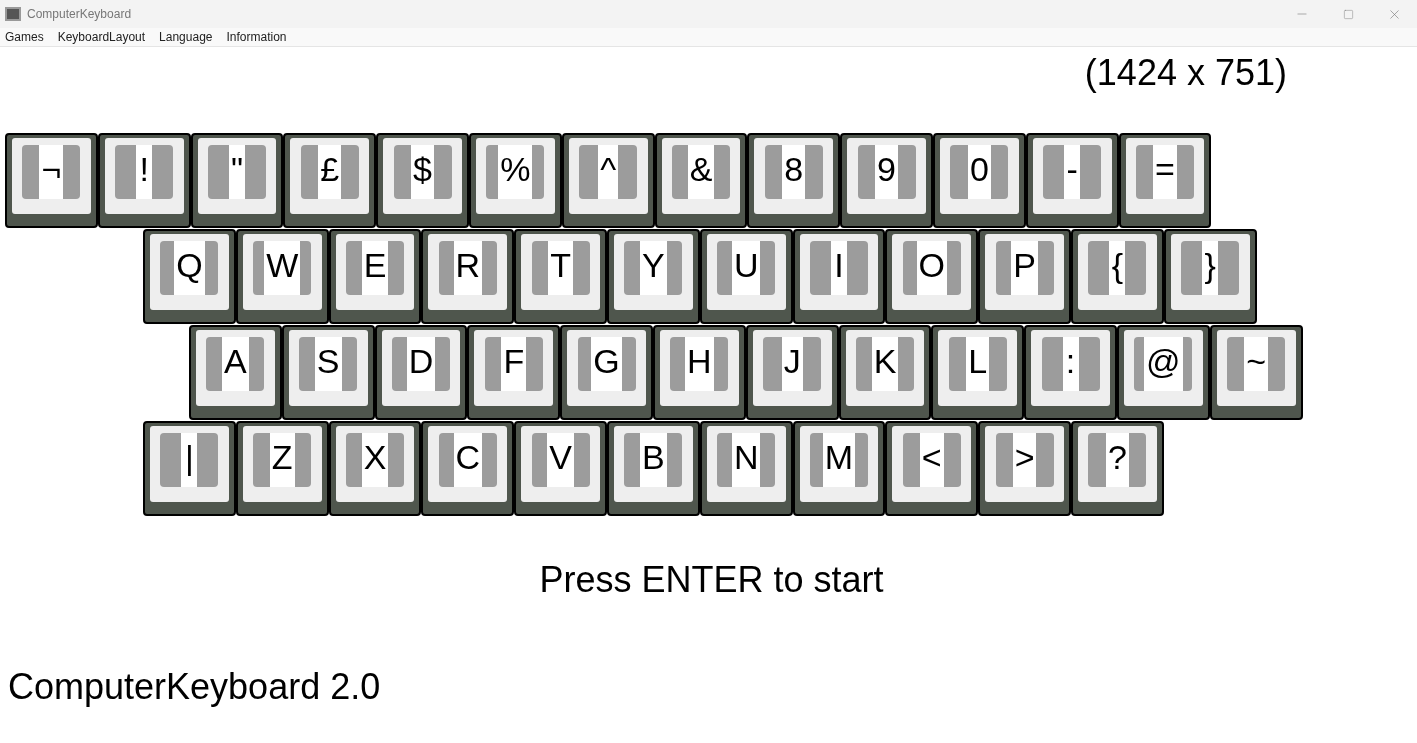 The image size is (1417, 743). I want to click on keyboard-key: B, so click(653, 468).